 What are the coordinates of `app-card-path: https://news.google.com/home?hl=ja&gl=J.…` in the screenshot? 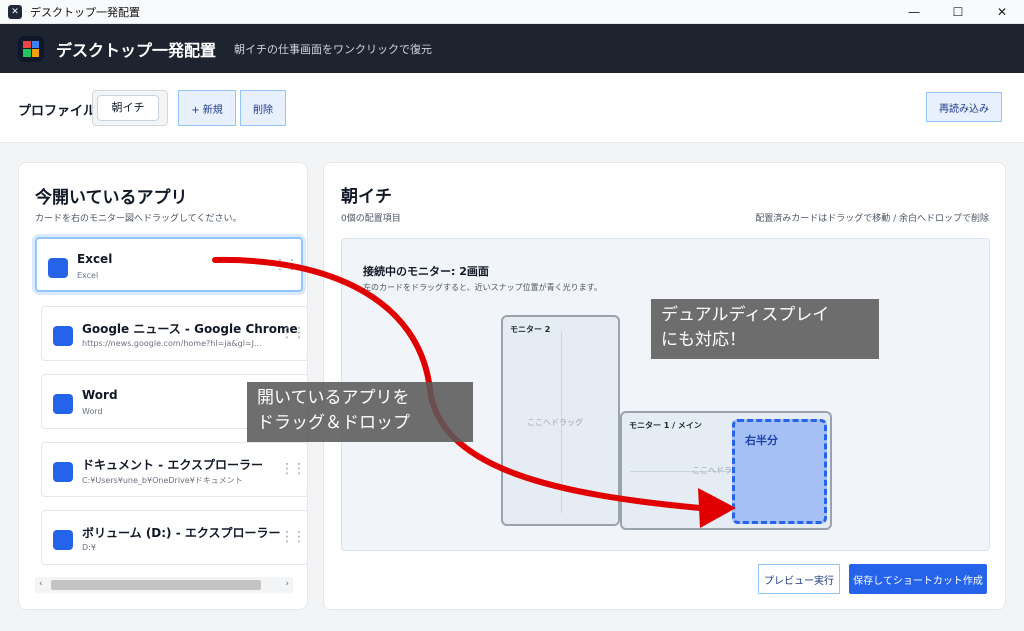 It's located at (172, 343).